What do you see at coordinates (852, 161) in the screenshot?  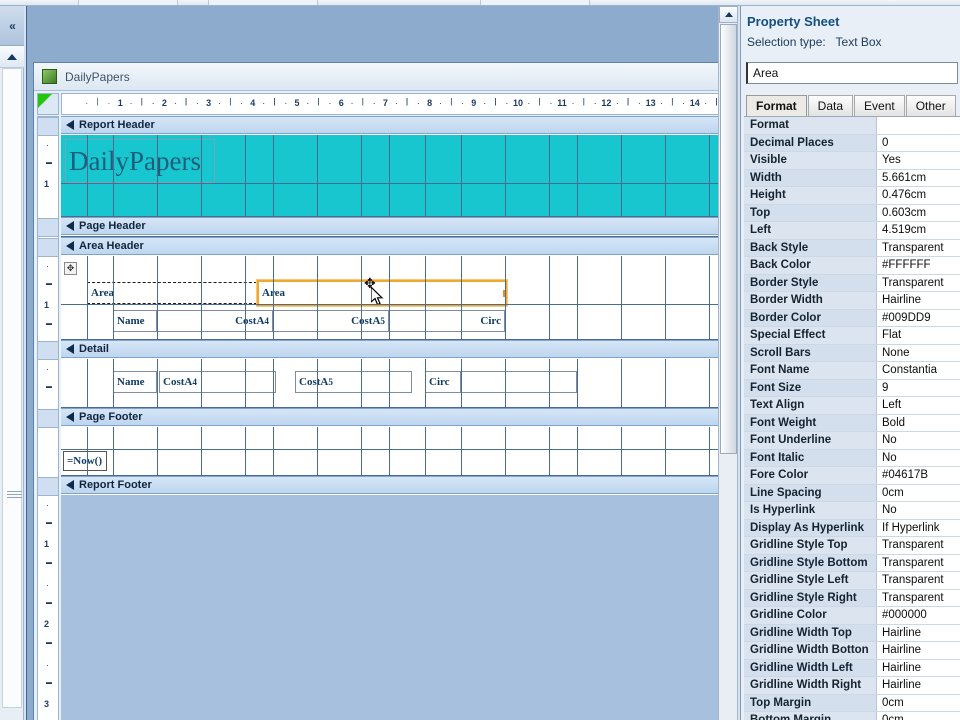 I see `property-row: Visible Yes` at bounding box center [852, 161].